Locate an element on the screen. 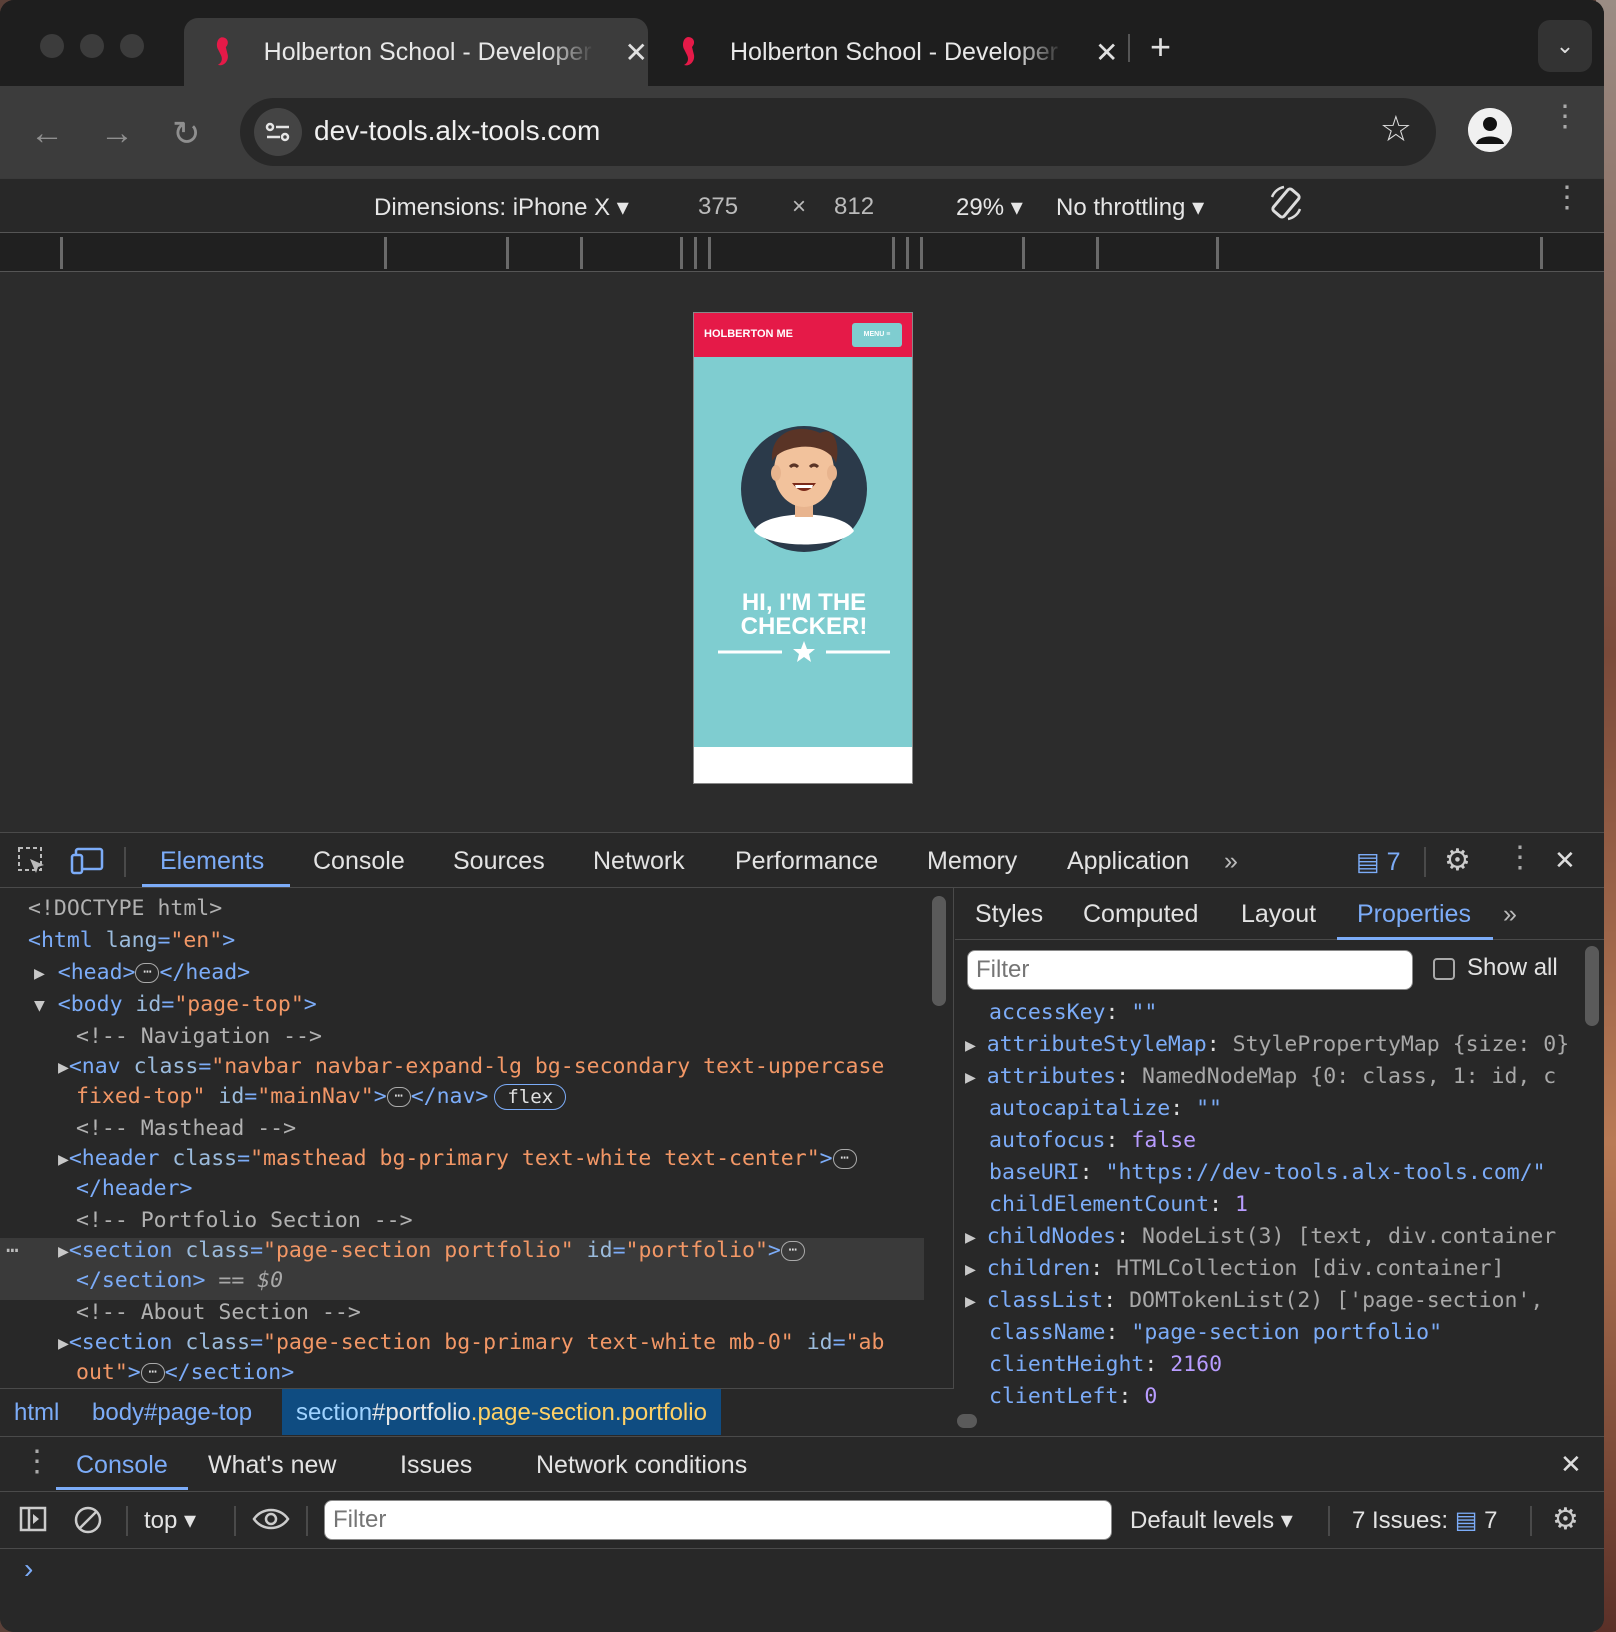 The width and height of the screenshot is (1616, 1632). issues-counter: ▤ 7 is located at coordinates (1378, 862).